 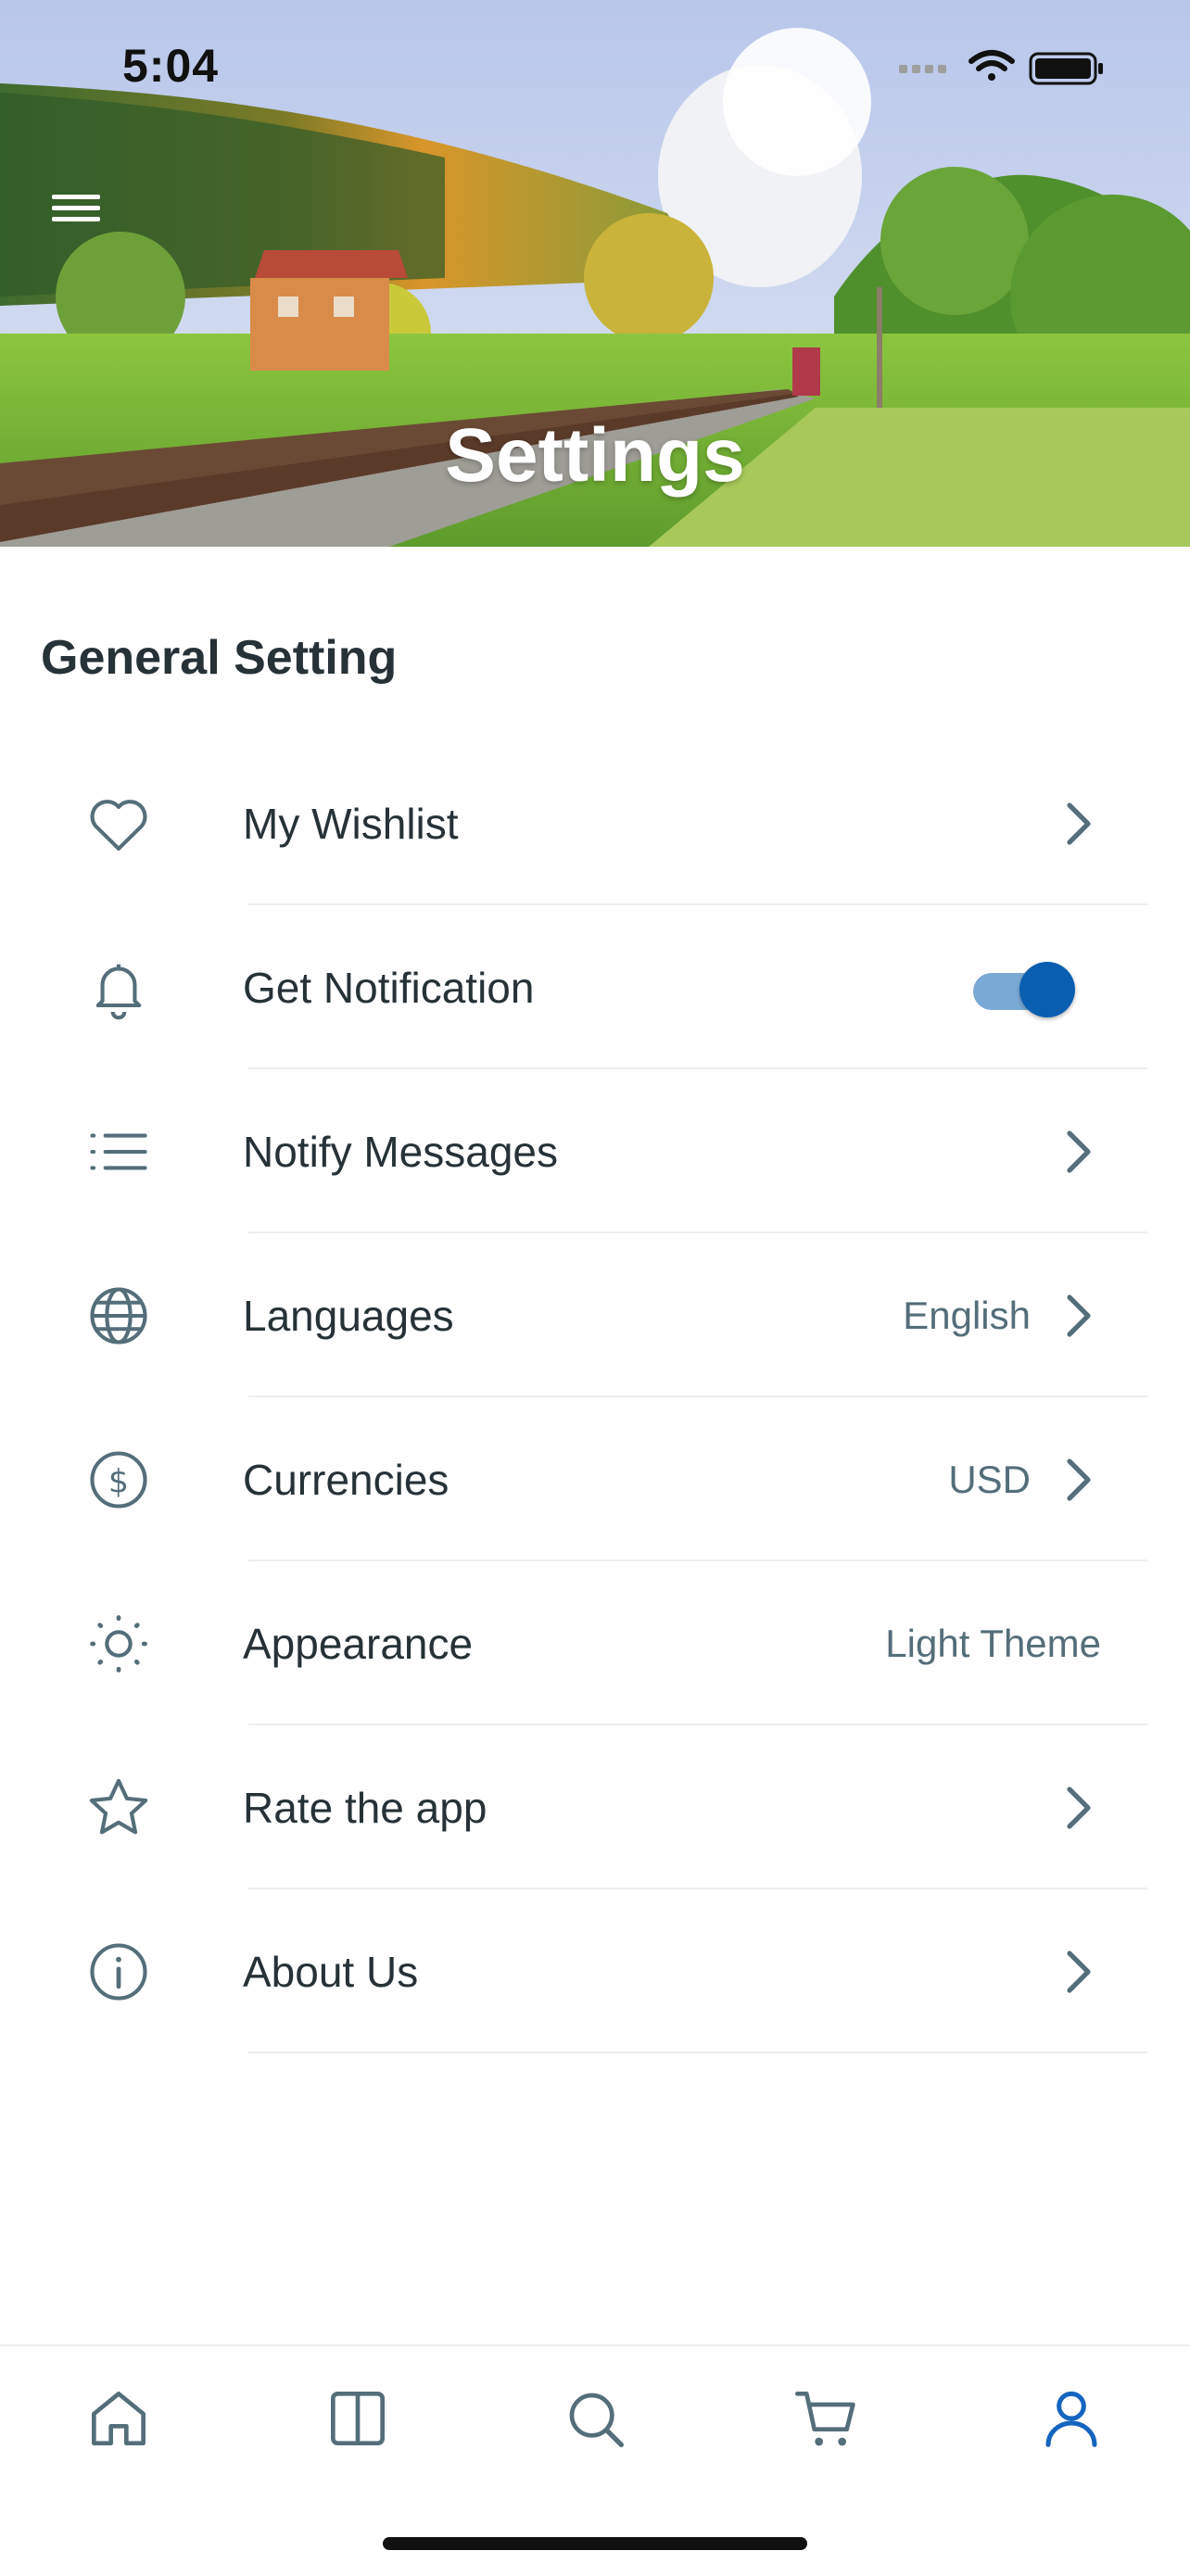 I want to click on setting-label: About Us, so click(x=331, y=1971).